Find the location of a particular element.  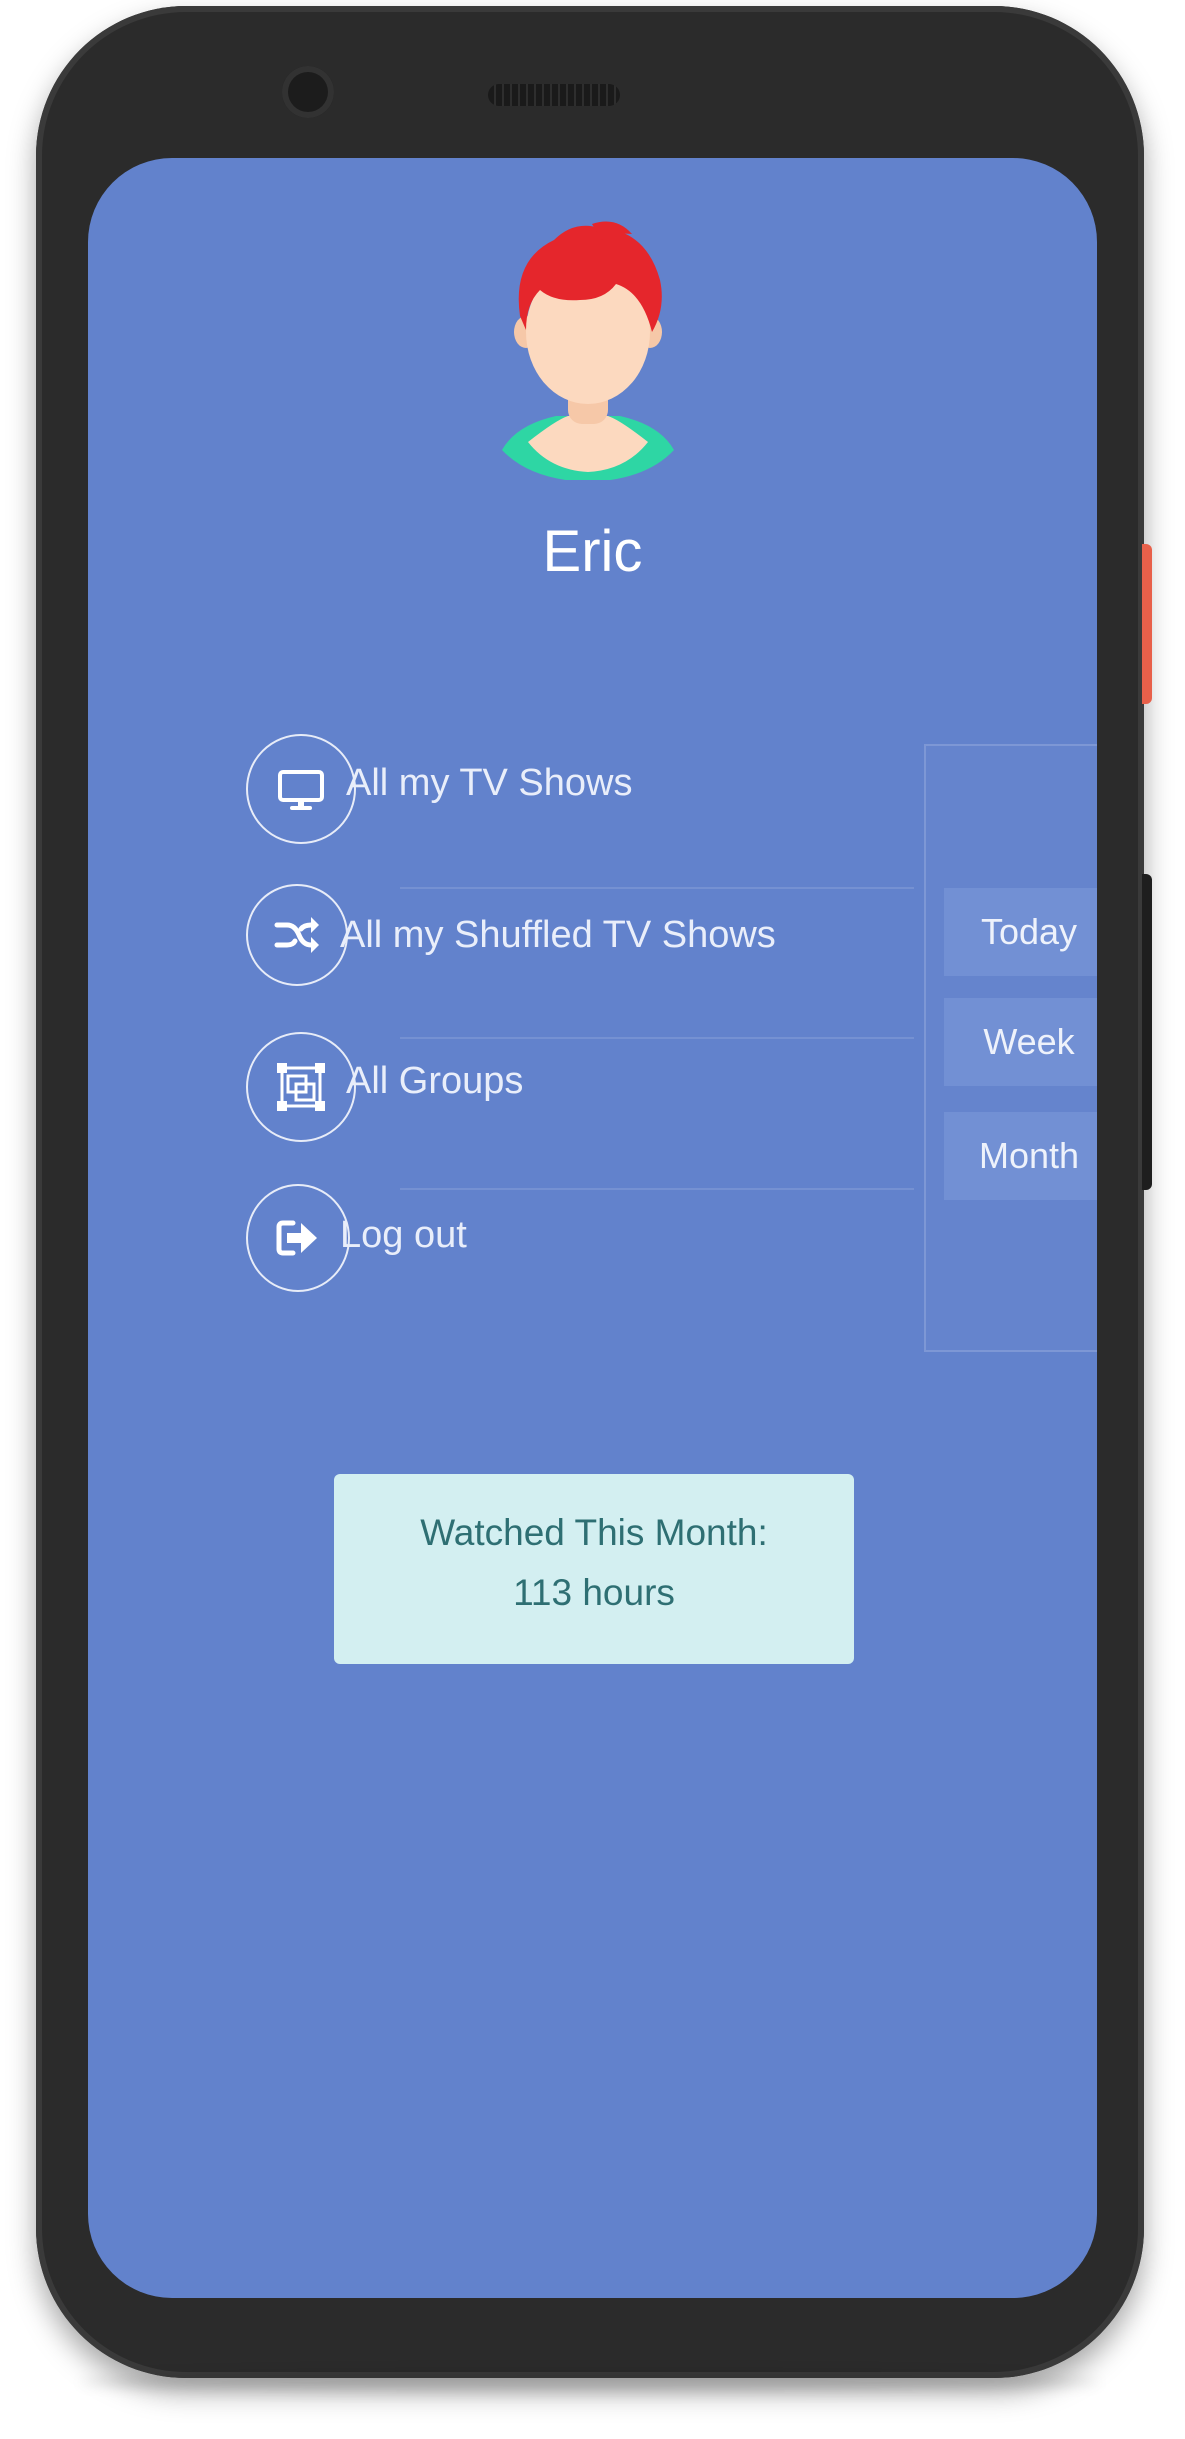

front-camera is located at coordinates (308, 92).